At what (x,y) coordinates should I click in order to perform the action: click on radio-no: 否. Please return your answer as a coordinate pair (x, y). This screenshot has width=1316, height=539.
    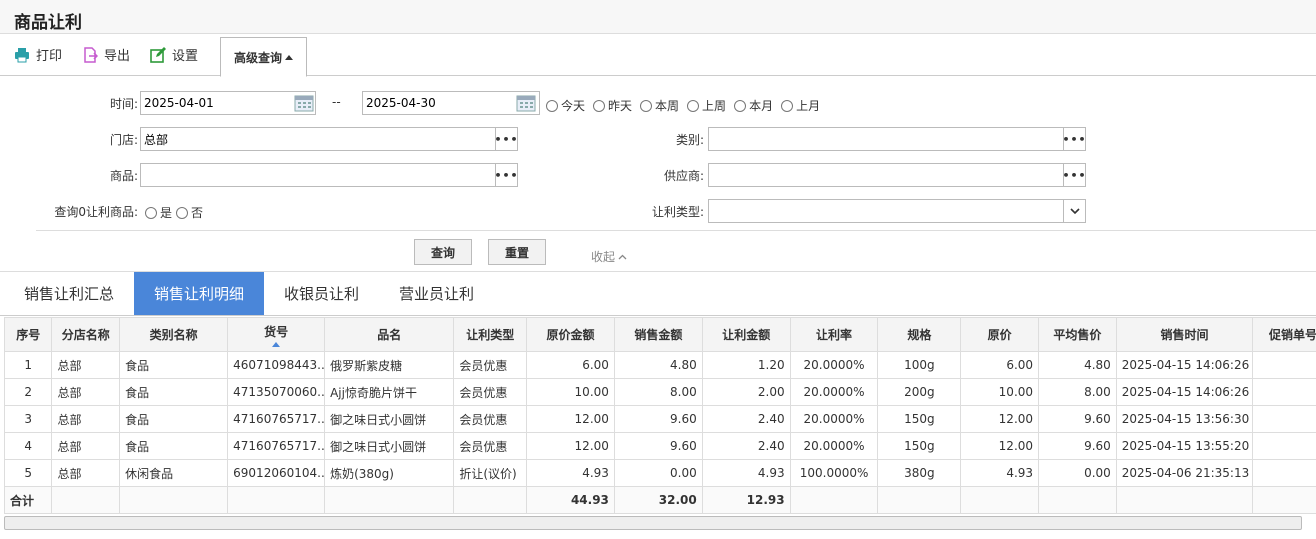
    Looking at the image, I should click on (189, 212).